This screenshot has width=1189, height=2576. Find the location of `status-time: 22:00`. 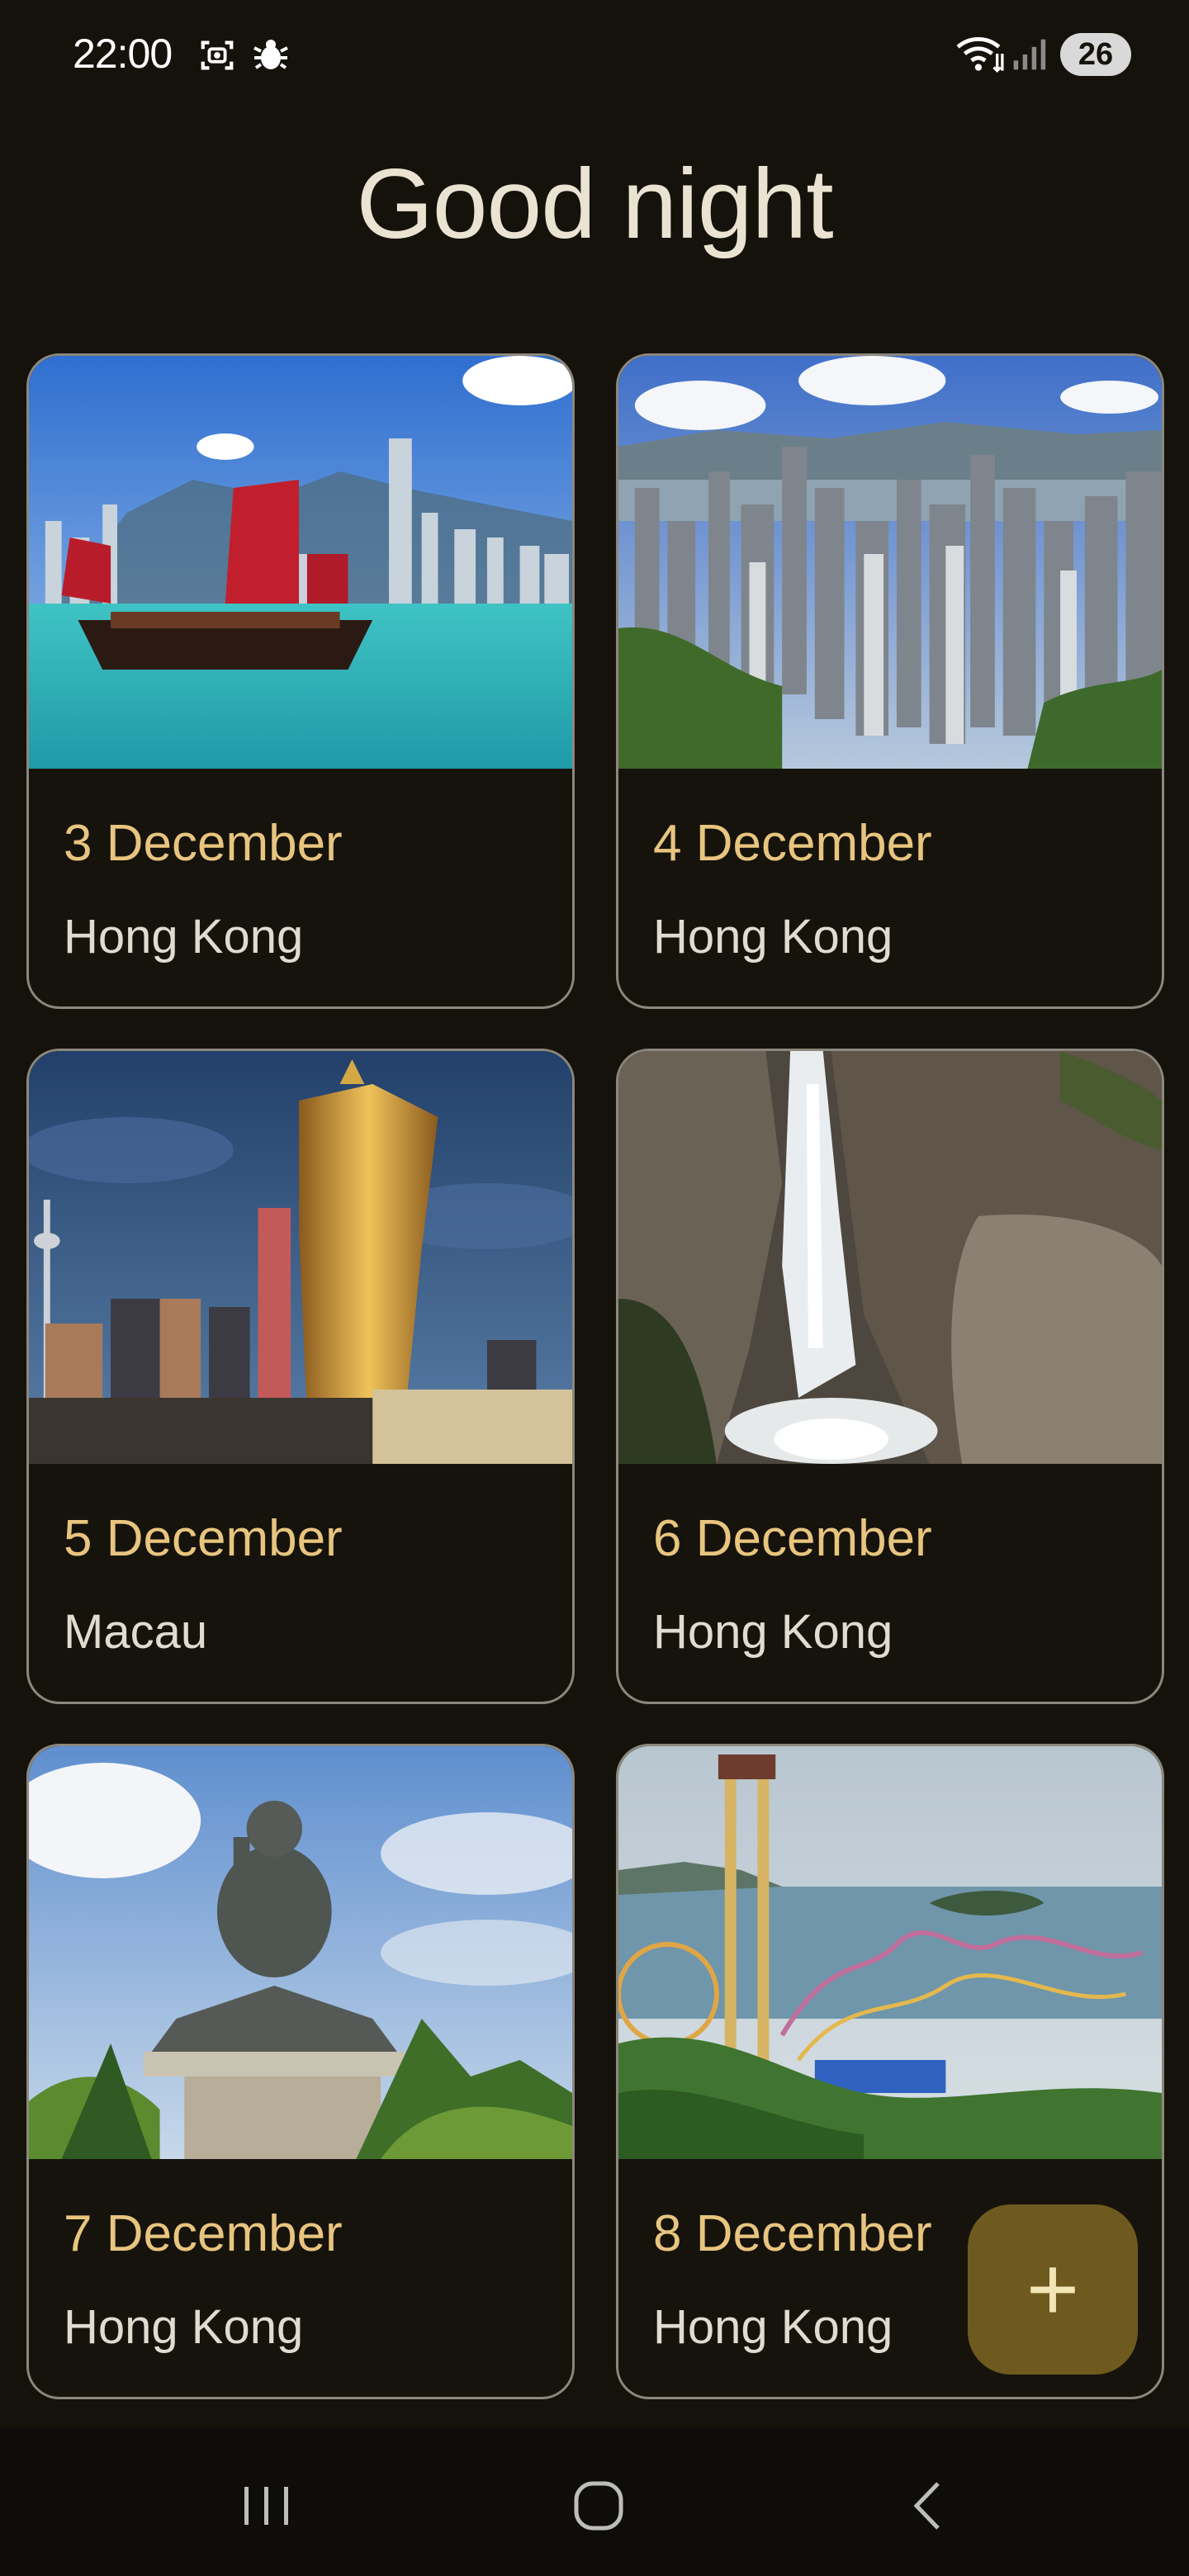

status-time: 22:00 is located at coordinates (123, 54).